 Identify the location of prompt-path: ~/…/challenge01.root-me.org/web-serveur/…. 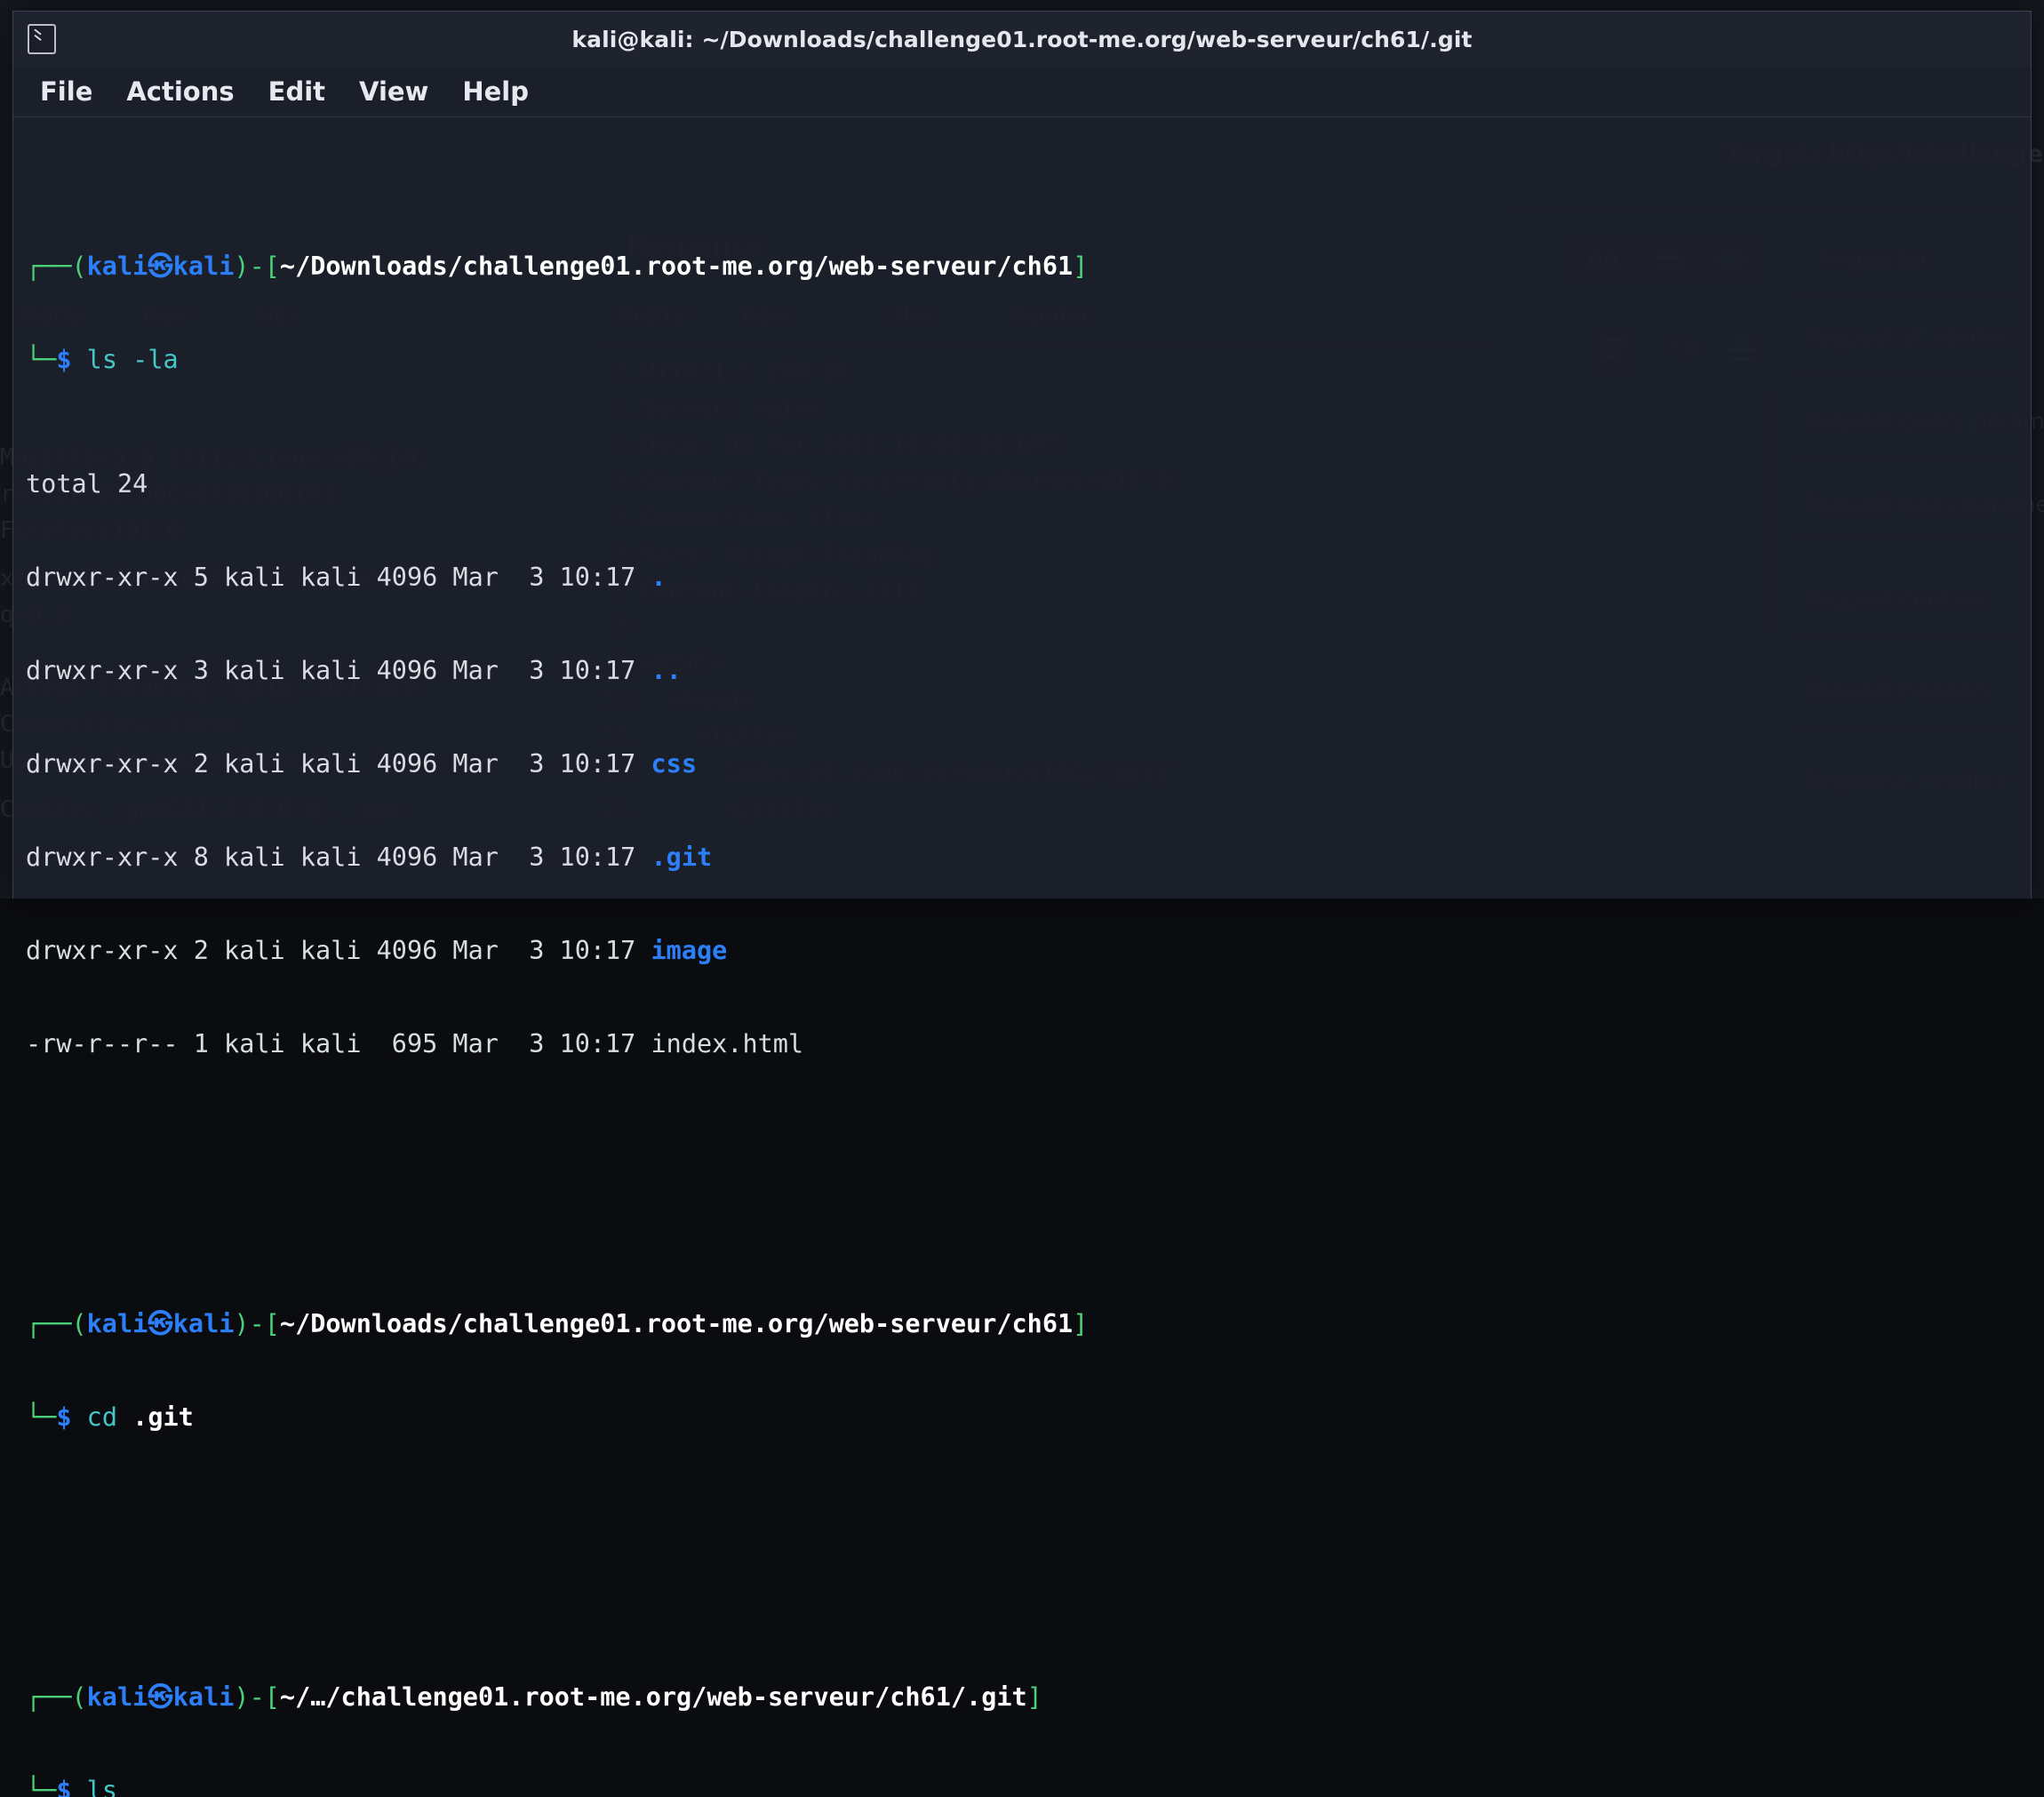
(653, 1697).